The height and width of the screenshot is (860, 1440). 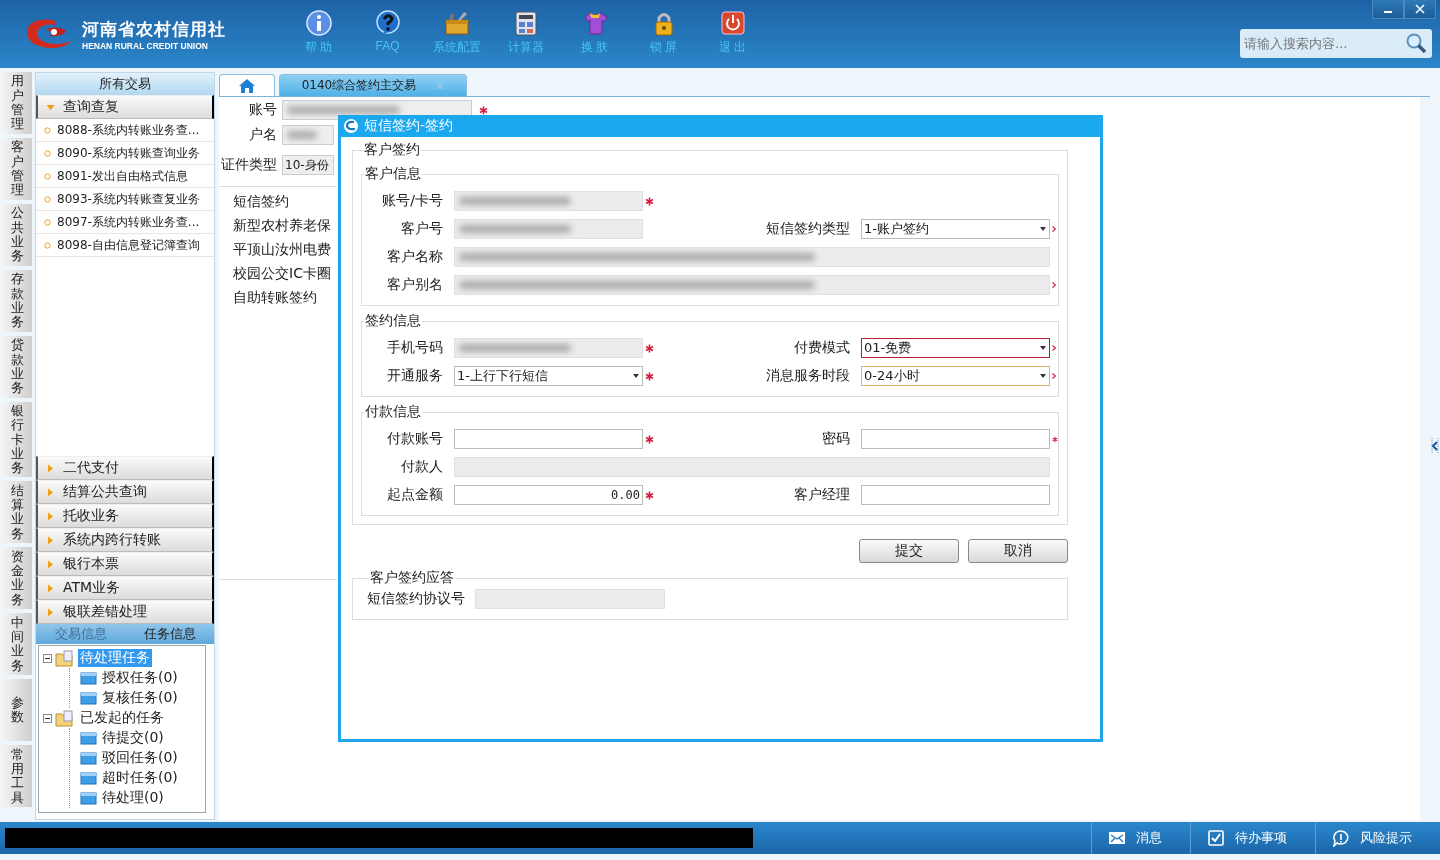 What do you see at coordinates (133, 738) in the screenshot?
I see `tree-item: 待提交(0)` at bounding box center [133, 738].